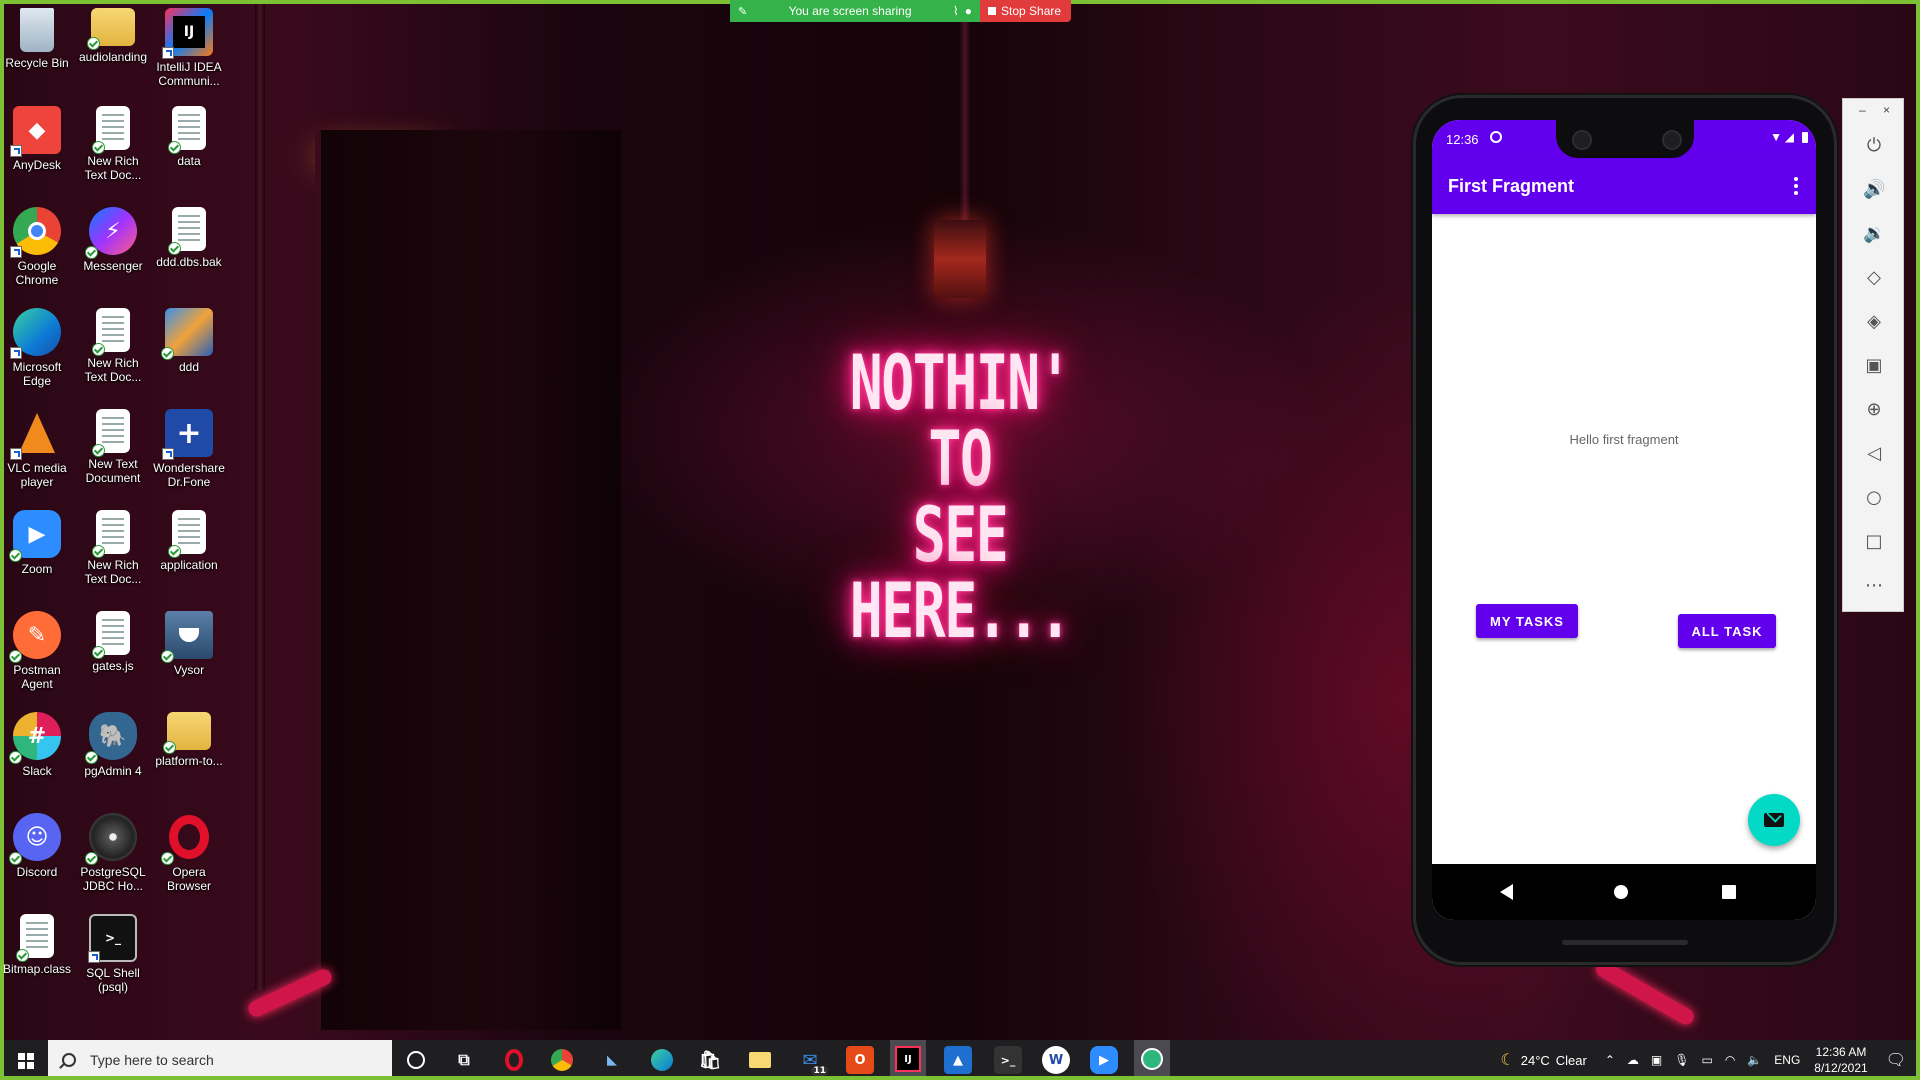 This screenshot has width=1920, height=1080. Describe the element at coordinates (1645, 993) in the screenshot. I see `wallpaper-rail` at that location.